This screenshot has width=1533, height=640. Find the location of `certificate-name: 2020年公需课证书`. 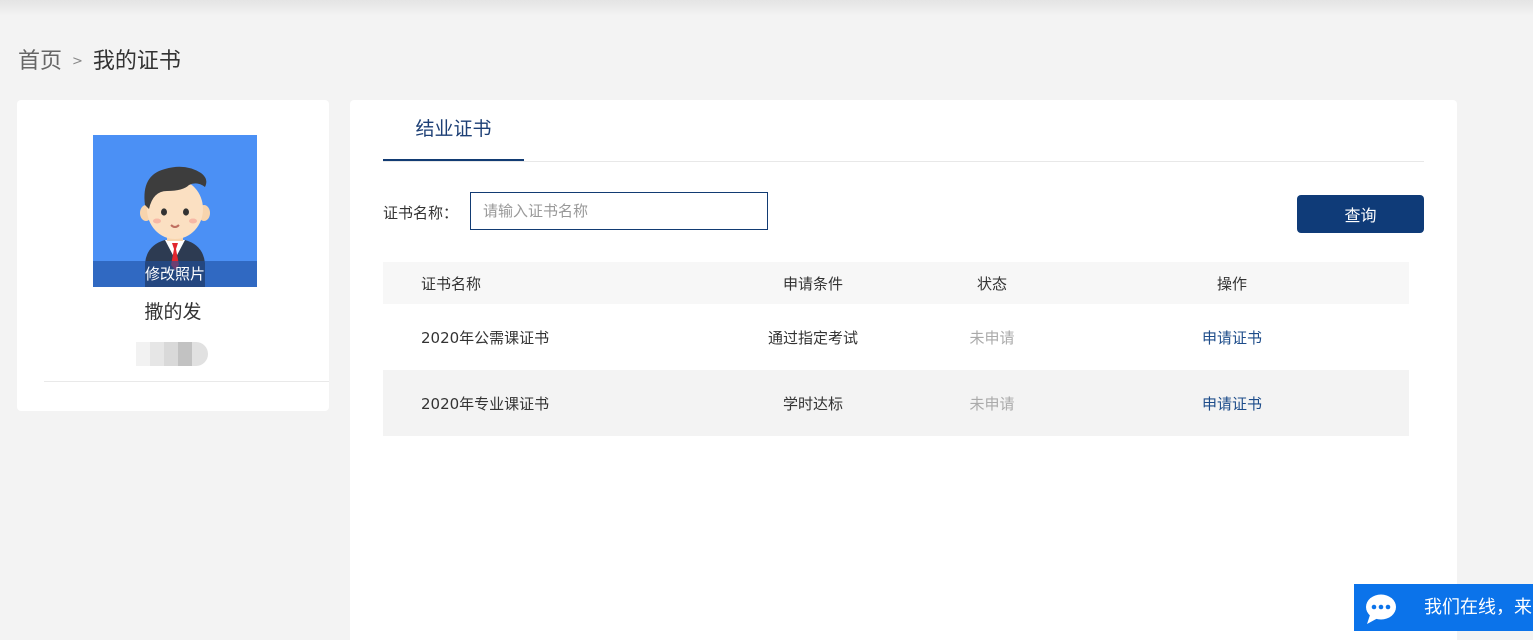

certificate-name: 2020年公需课证书 is located at coordinates (485, 337).